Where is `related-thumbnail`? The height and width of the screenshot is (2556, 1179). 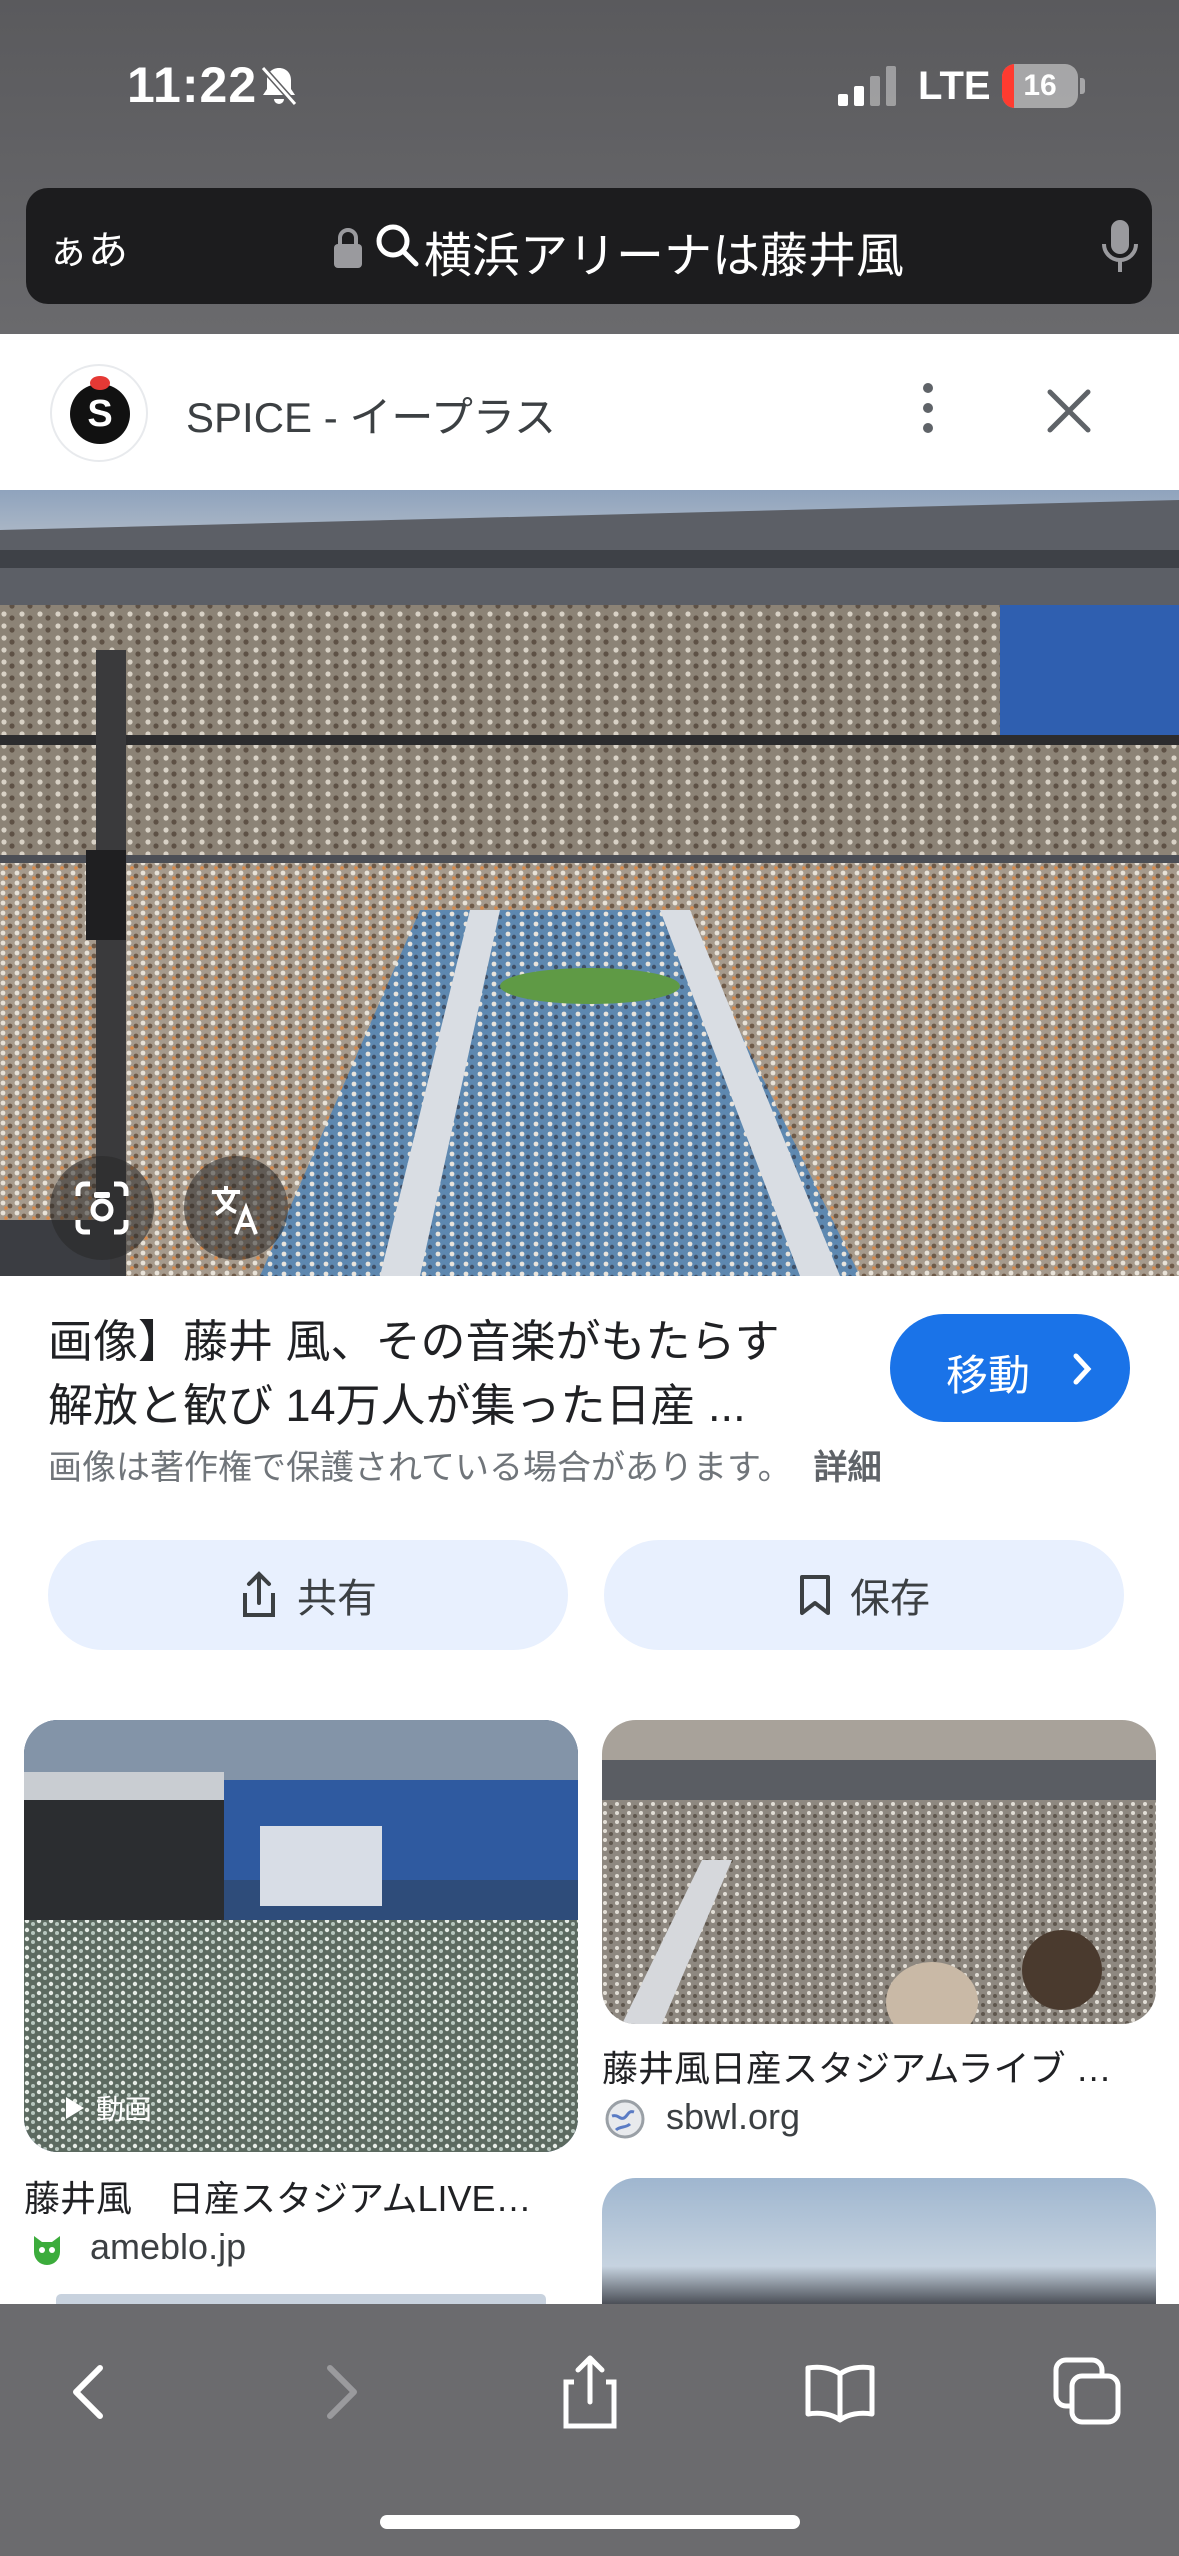
related-thumbnail is located at coordinates (879, 1872).